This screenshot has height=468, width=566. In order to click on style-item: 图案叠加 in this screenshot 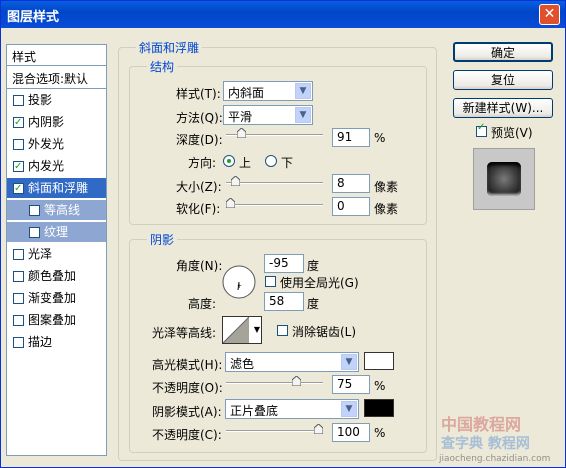, I will do `click(56, 320)`.